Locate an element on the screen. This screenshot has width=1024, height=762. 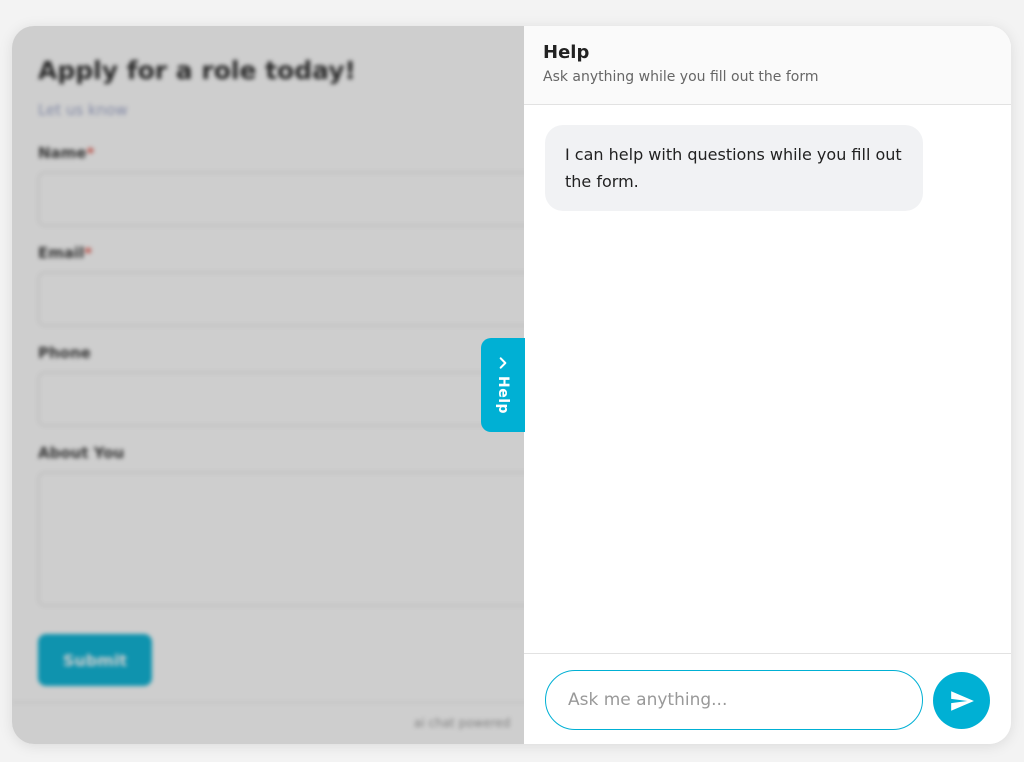
send-icon is located at coordinates (962, 700).